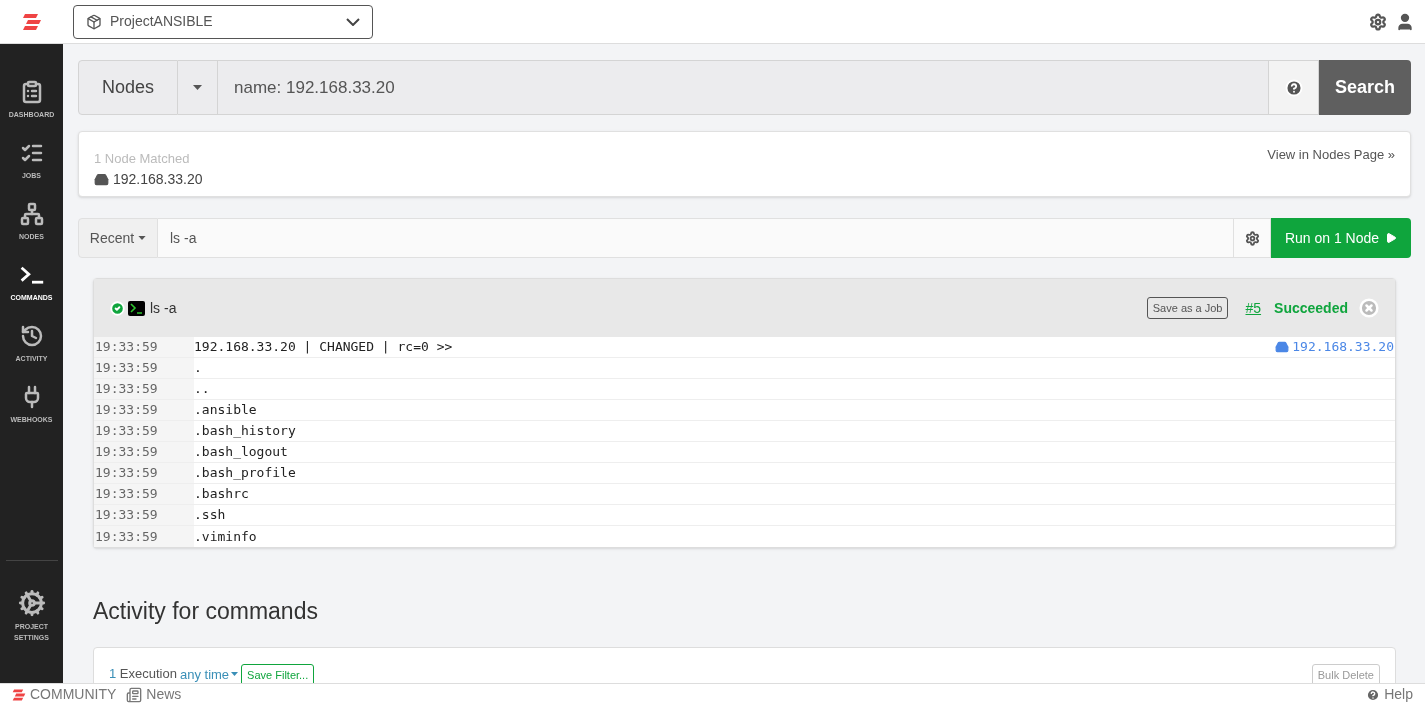  What do you see at coordinates (245, 473) in the screenshot?
I see `output-line: .bash_profile` at bounding box center [245, 473].